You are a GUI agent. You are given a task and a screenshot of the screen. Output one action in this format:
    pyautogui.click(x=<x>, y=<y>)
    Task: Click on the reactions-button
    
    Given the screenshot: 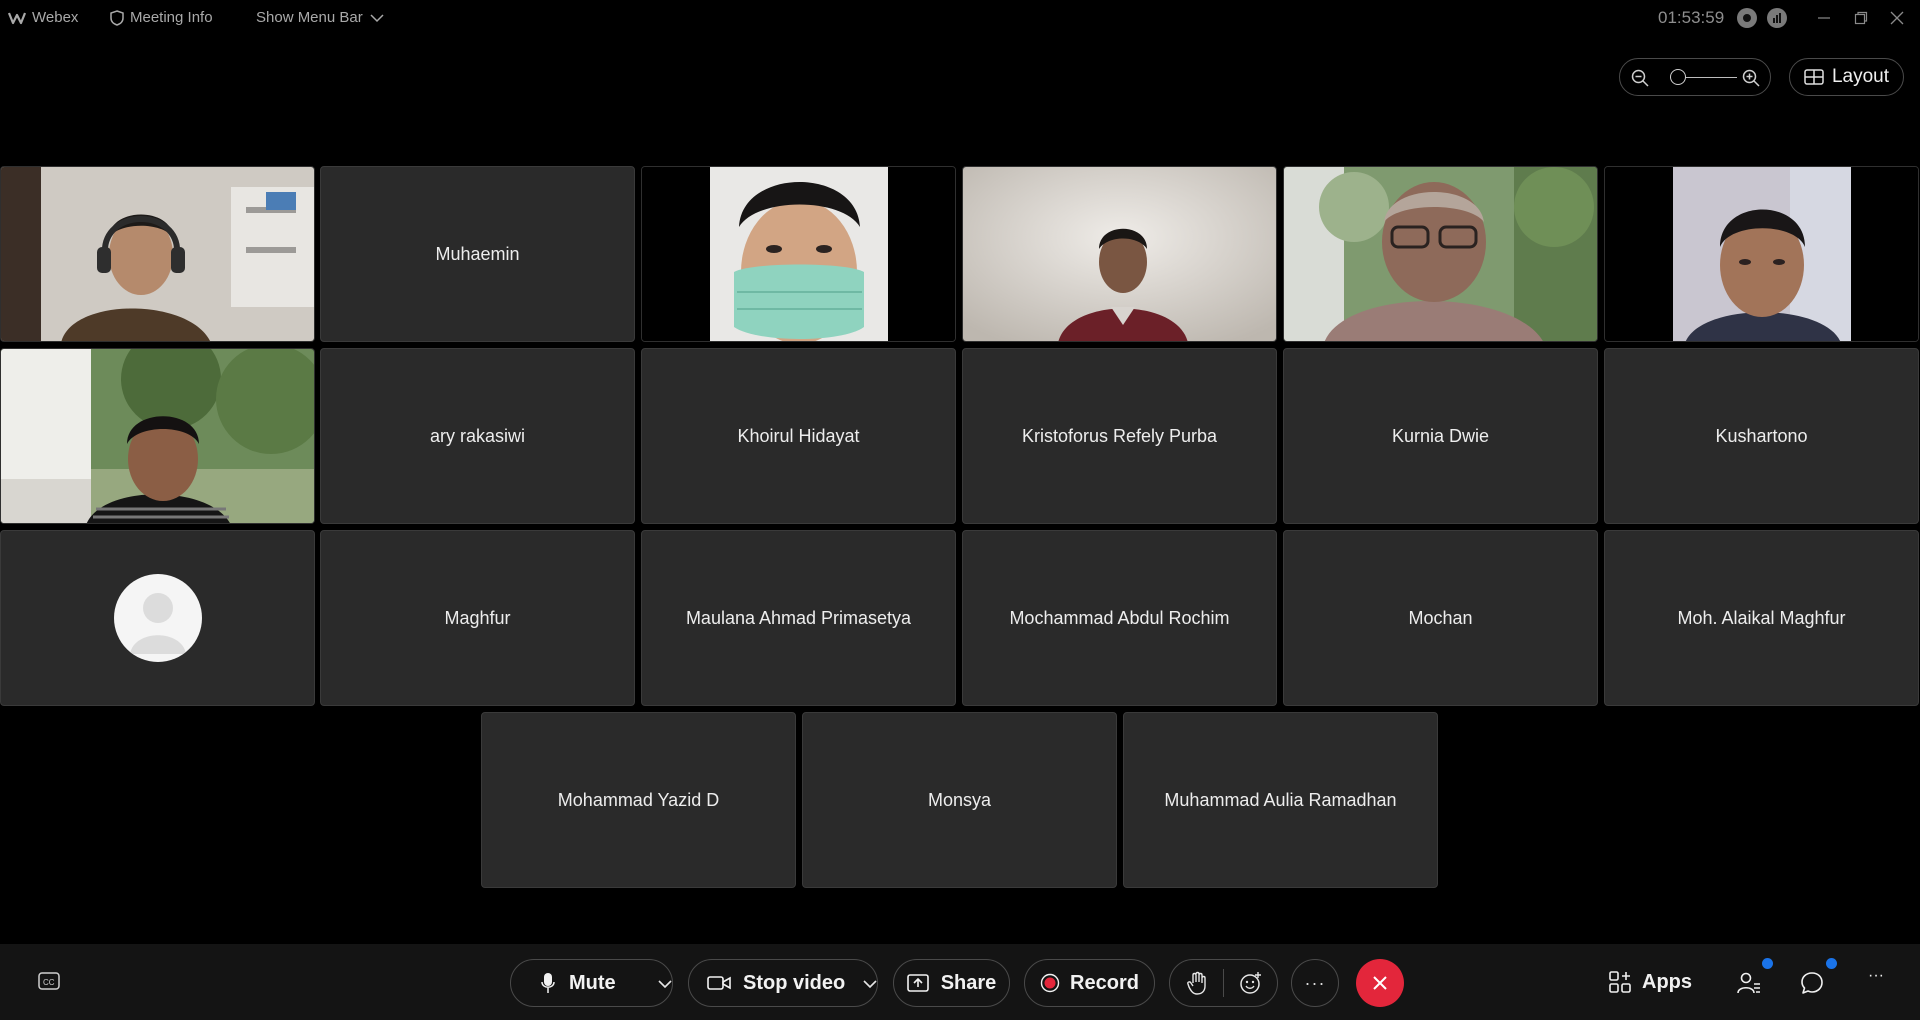 What is the action you would take?
    pyautogui.click(x=1250, y=983)
    